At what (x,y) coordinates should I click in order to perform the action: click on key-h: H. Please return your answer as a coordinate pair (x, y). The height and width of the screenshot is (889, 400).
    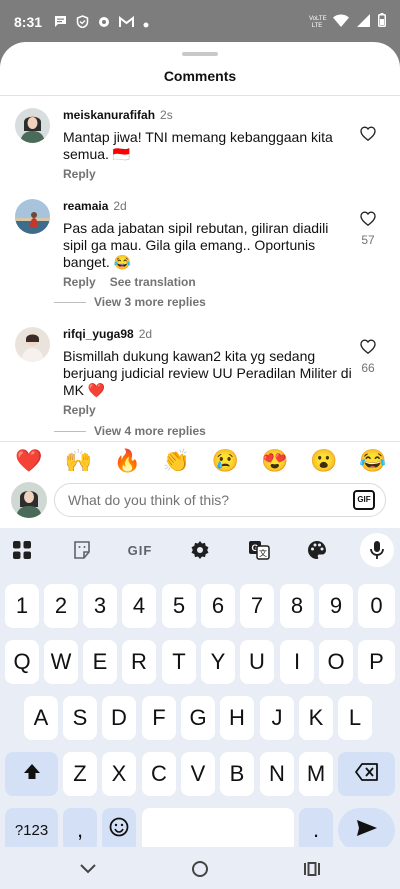
    Looking at the image, I should click on (237, 718).